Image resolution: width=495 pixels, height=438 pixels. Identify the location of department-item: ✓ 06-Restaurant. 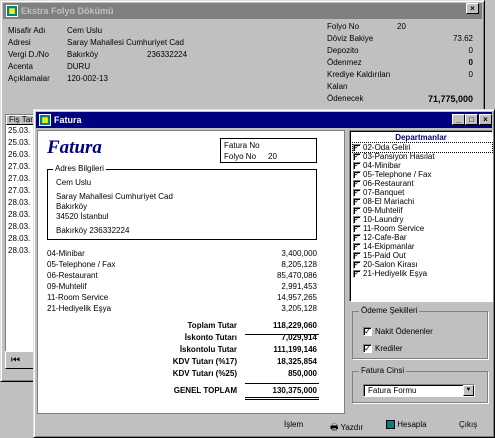
(422, 183).